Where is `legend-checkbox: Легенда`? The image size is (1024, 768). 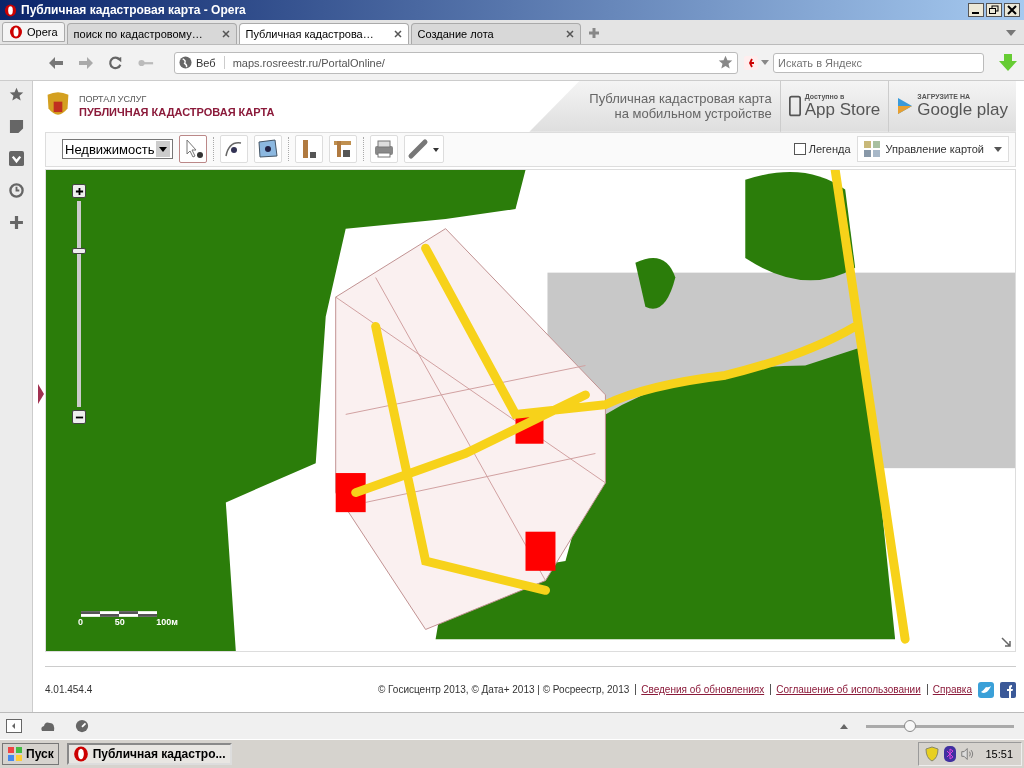
legend-checkbox: Легенда is located at coordinates (822, 149).